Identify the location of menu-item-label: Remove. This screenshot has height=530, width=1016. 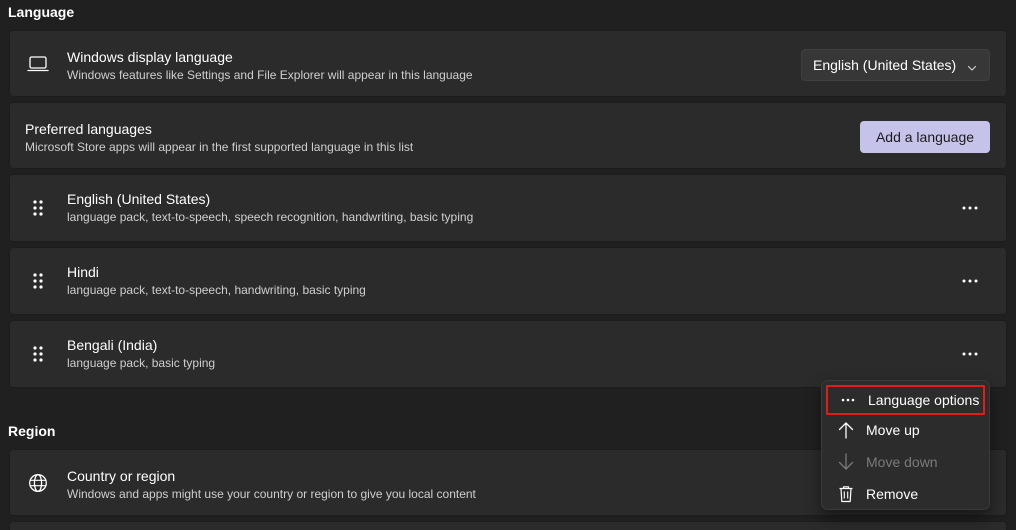
(892, 494).